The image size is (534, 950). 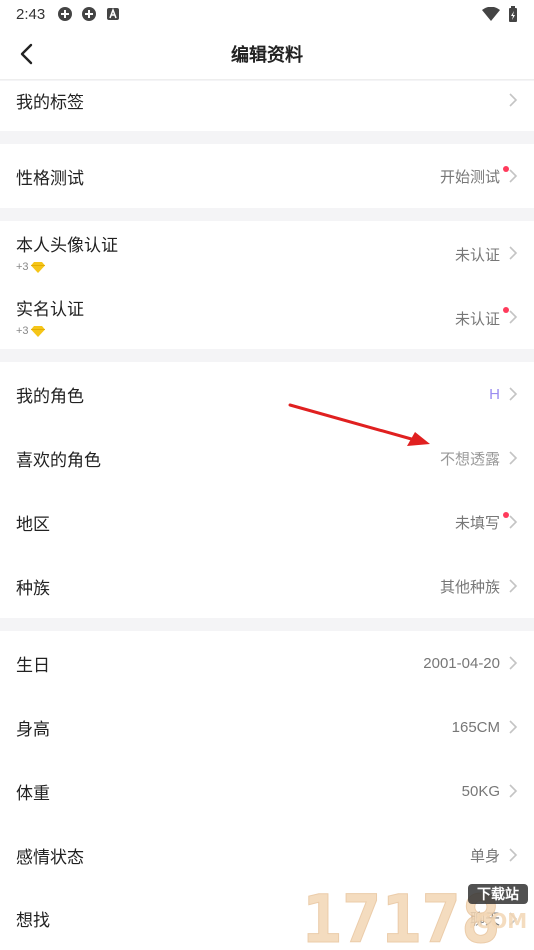 I want to click on my-role-row: 我的角色 H, so click(x=267, y=394).